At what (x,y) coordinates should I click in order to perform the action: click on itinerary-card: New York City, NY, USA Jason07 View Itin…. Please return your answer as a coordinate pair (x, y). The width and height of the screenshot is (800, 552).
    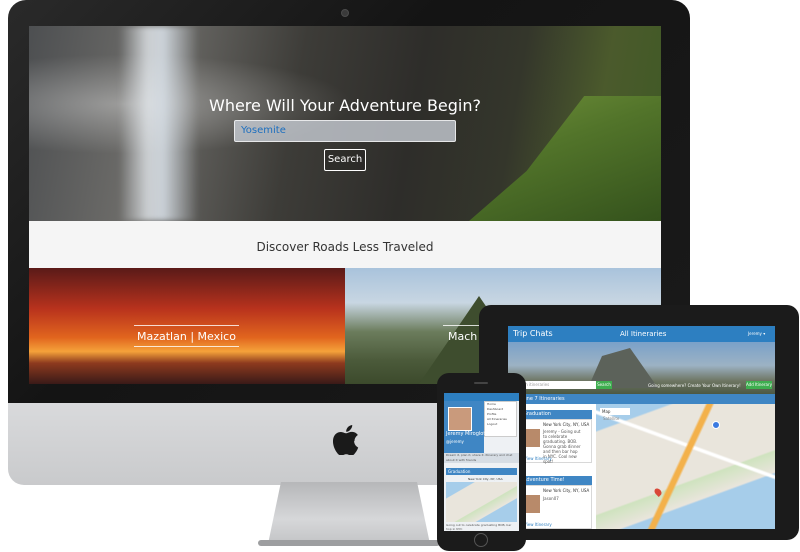
    Looking at the image, I should click on (556, 507).